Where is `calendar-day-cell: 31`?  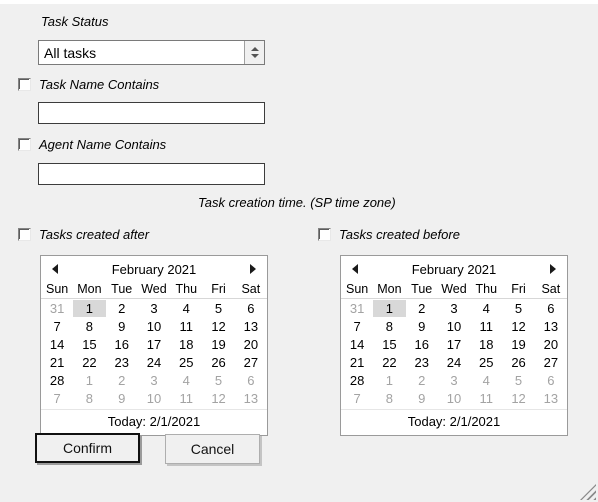 calendar-day-cell: 31 is located at coordinates (357, 308).